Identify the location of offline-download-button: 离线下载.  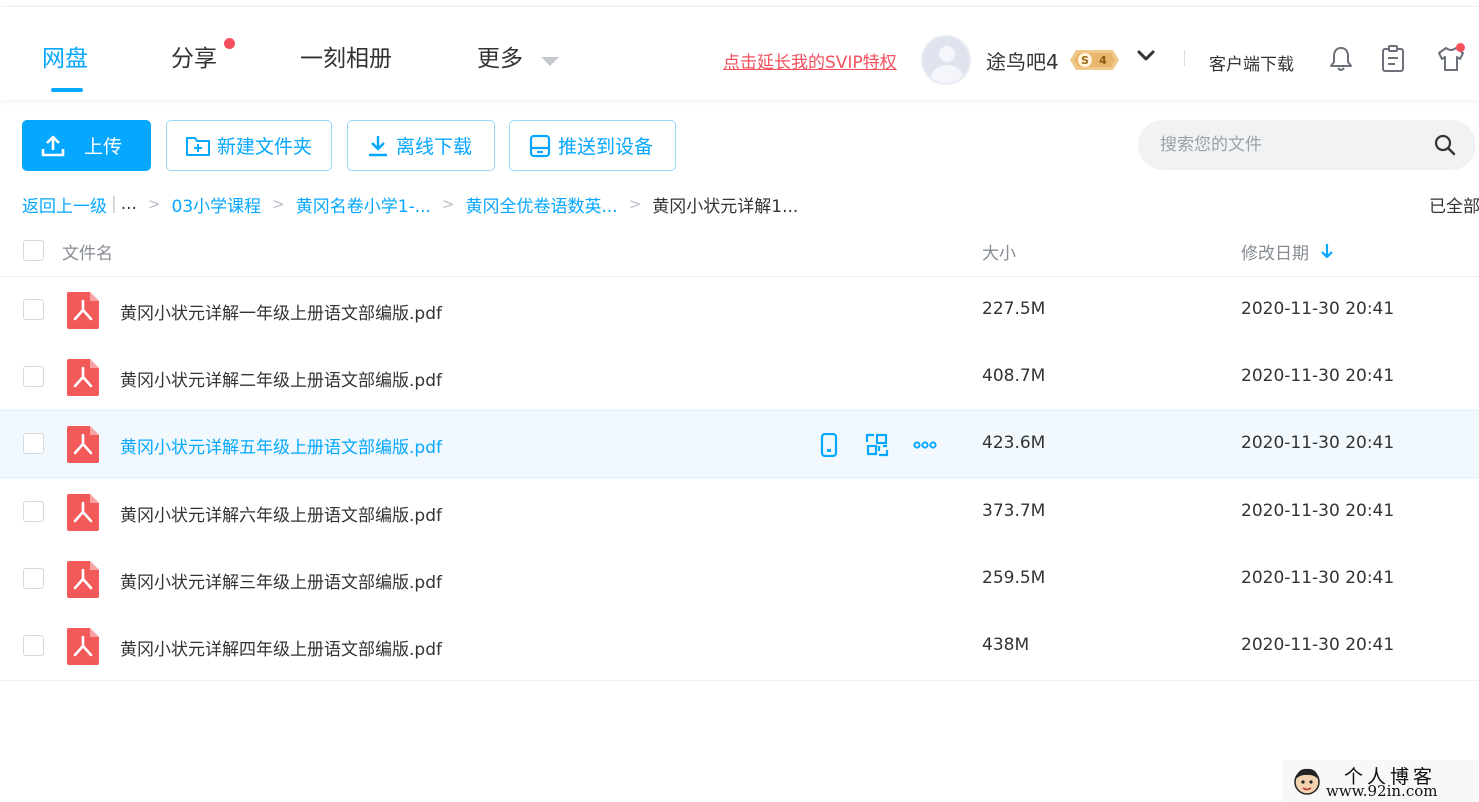
(421, 145).